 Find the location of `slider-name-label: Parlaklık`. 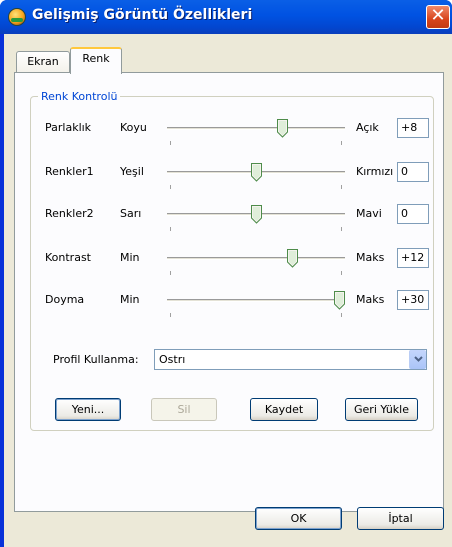

slider-name-label: Parlaklık is located at coordinates (68, 127).